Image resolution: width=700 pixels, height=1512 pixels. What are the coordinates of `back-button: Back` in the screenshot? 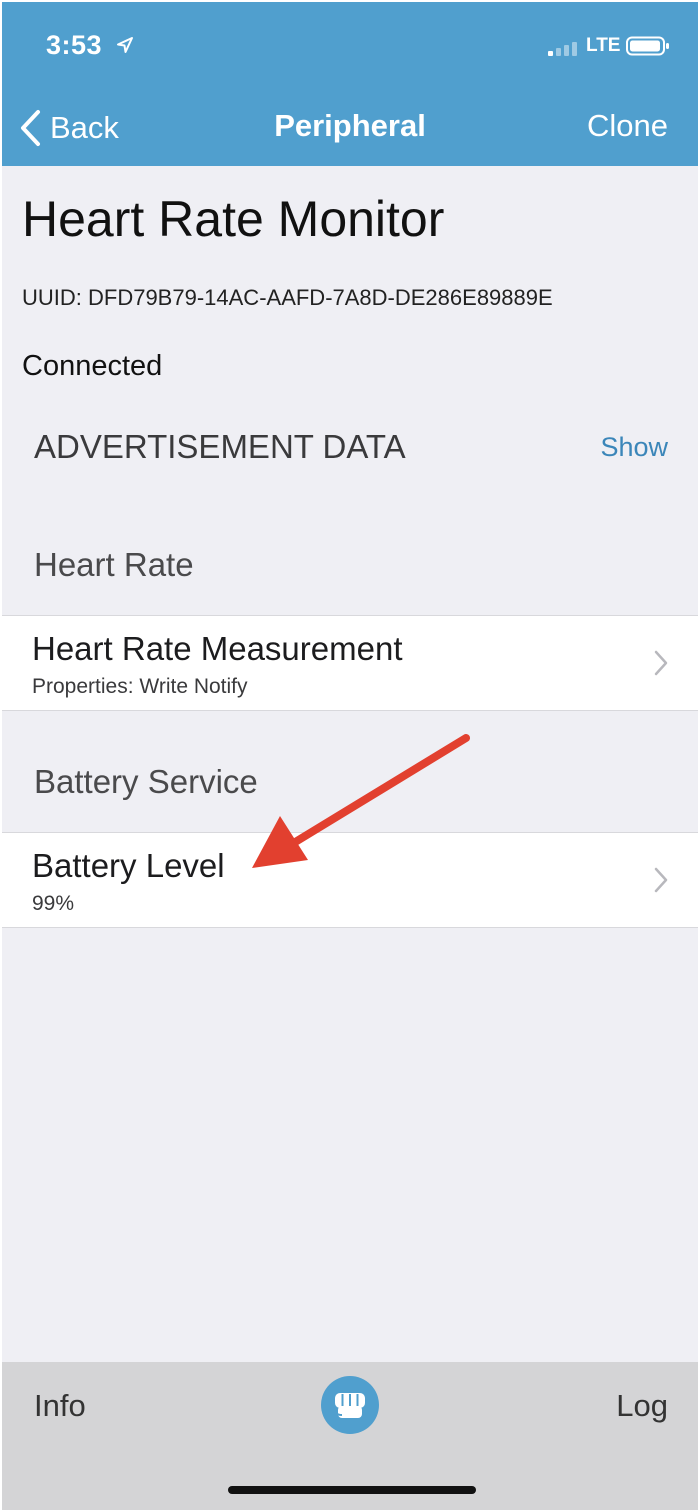 It's located at (68, 128).